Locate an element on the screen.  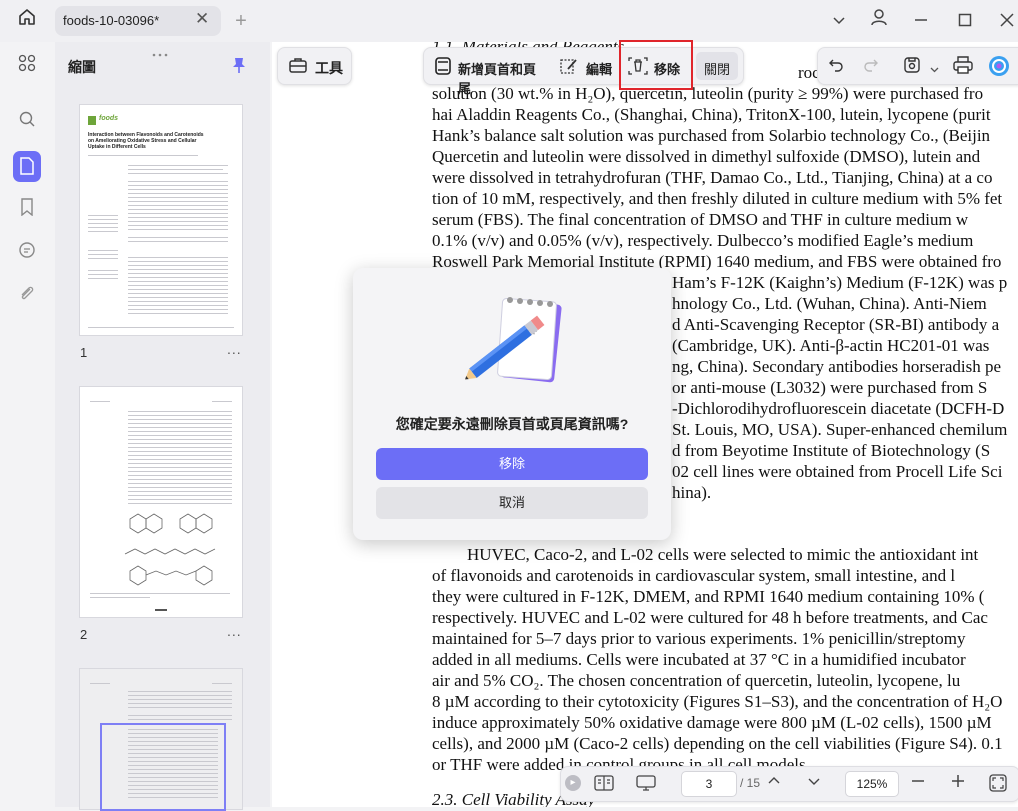
attachment-icon is located at coordinates (27, 297).